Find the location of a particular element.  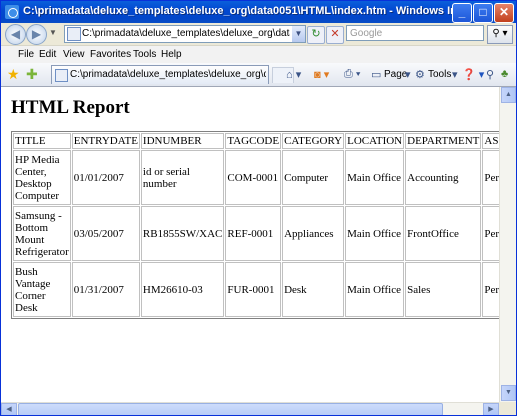

cell-tagcode: COM-0001 is located at coordinates (253, 177).